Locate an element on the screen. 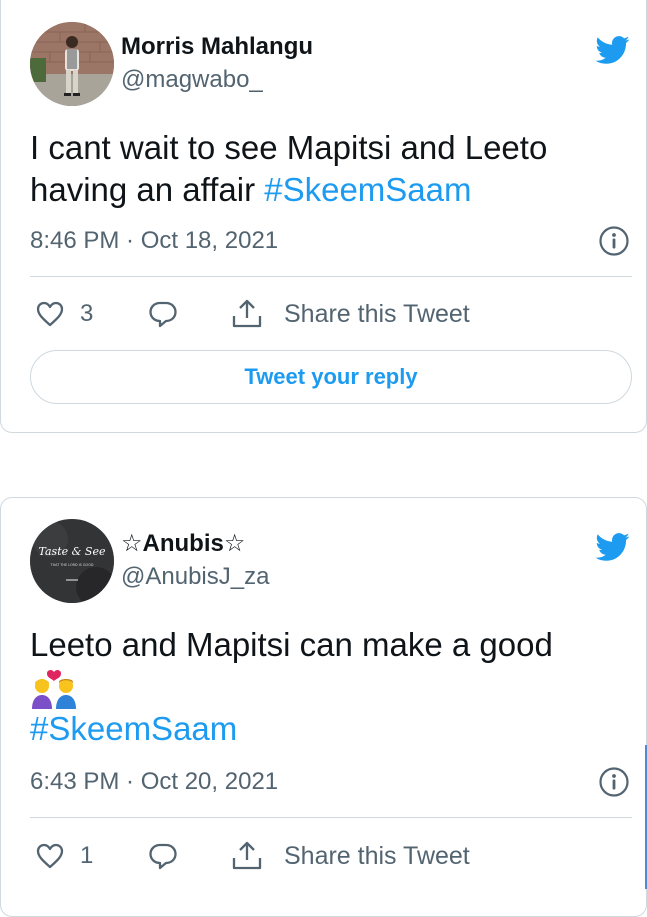  tweet-actions: 1 Share this Tweet is located at coordinates (331, 856).